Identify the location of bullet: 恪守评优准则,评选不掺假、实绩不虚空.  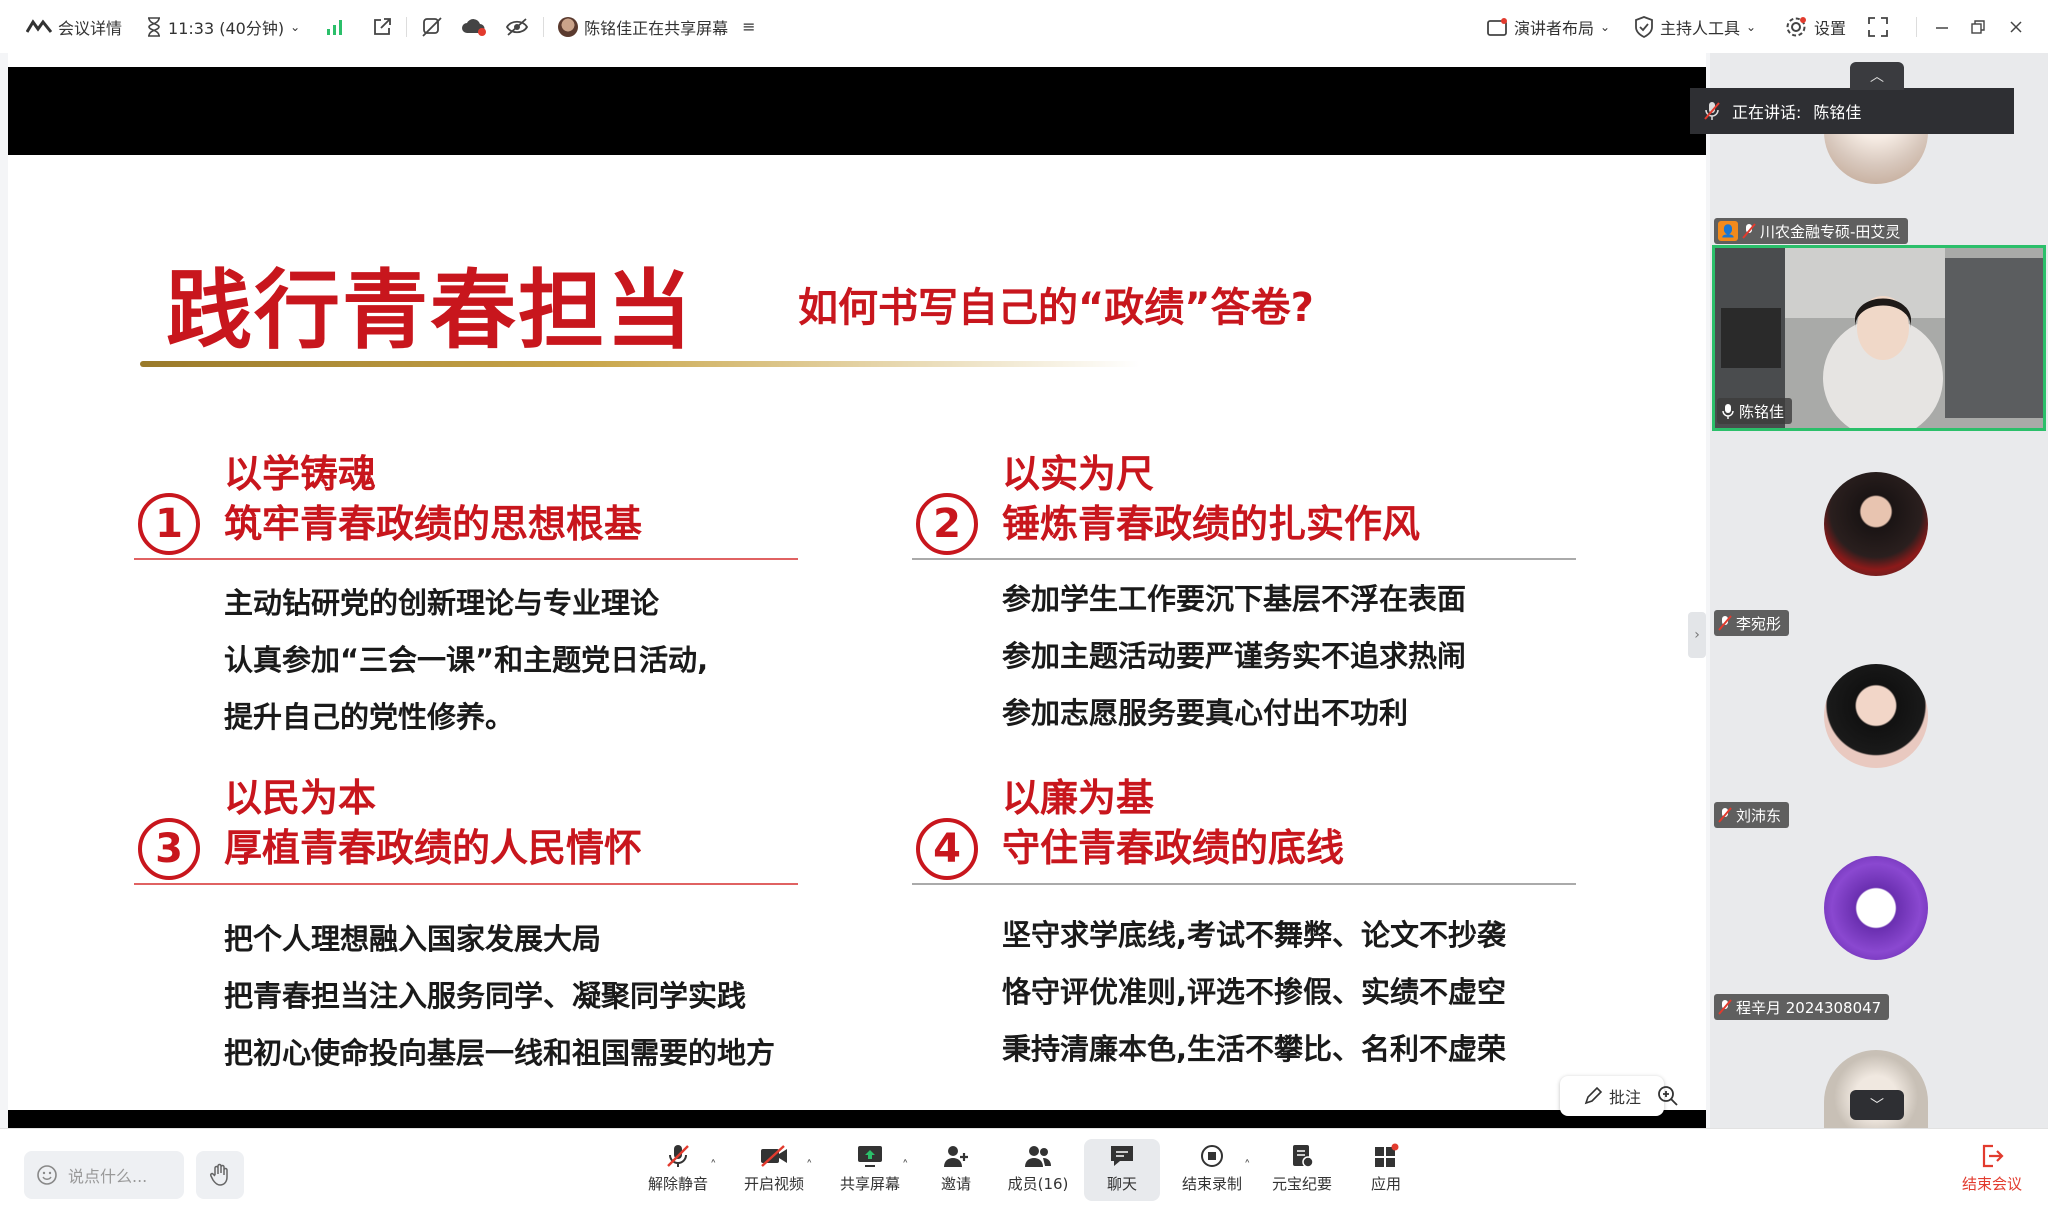
(1254, 992).